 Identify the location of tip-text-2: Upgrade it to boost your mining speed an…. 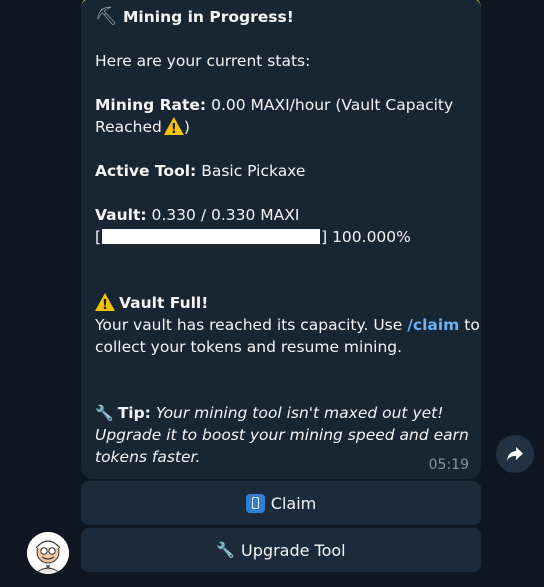
(282, 435).